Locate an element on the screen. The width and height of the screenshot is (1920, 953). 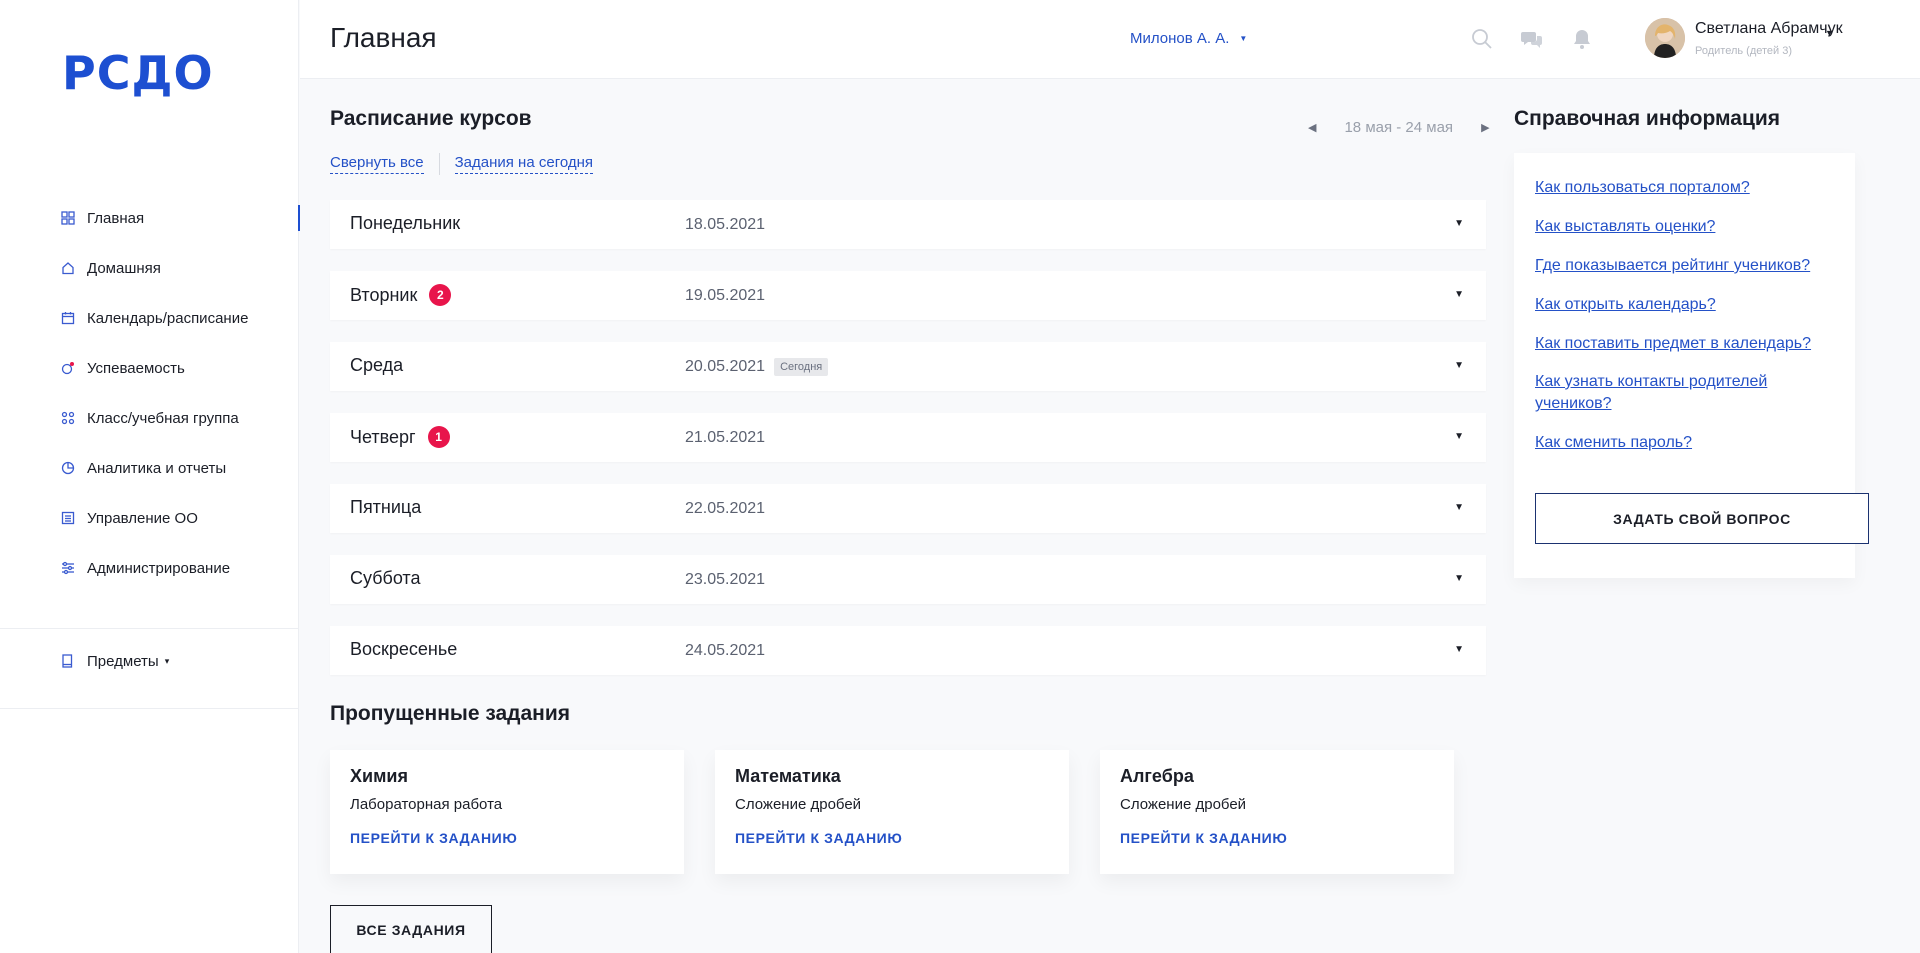
week-range: 18 мая - 24 мая is located at coordinates (1399, 127).